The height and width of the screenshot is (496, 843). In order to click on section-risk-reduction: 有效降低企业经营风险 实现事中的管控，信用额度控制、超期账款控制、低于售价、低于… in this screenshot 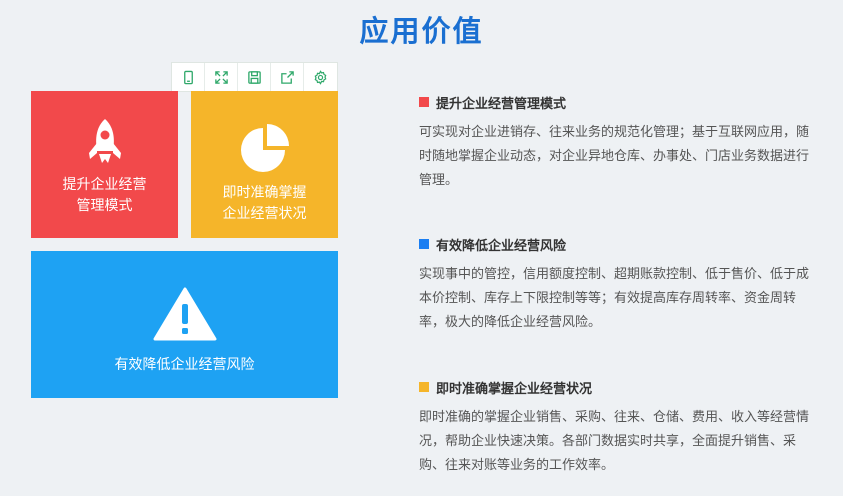, I will do `click(619, 284)`.